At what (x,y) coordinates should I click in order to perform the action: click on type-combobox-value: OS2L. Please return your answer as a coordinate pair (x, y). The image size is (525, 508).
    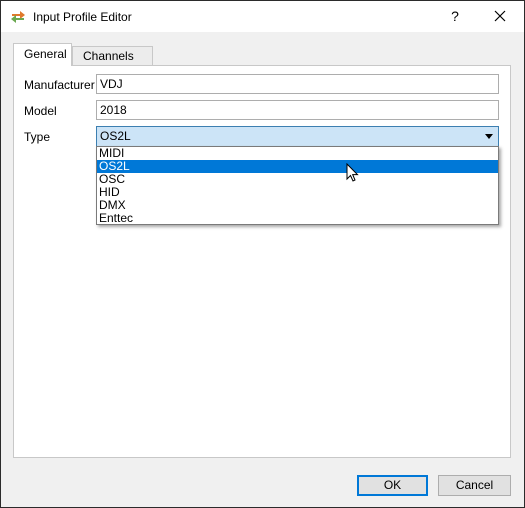
    Looking at the image, I should click on (115, 136).